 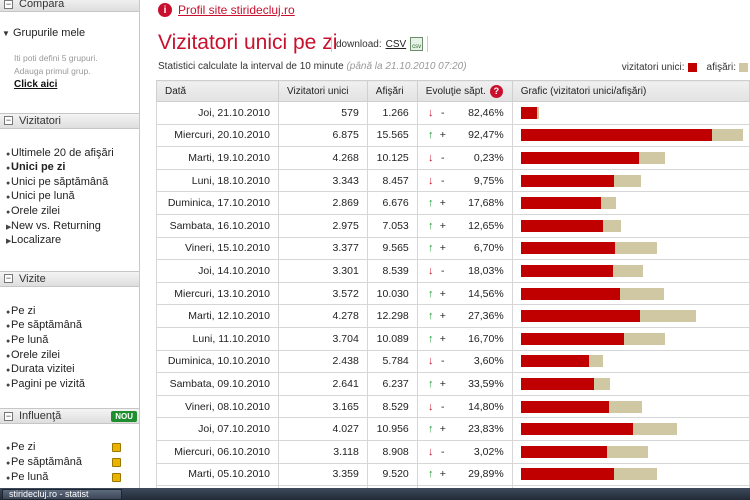 What do you see at coordinates (392, 91) in the screenshot?
I see `col-header-afisari: Afişări` at bounding box center [392, 91].